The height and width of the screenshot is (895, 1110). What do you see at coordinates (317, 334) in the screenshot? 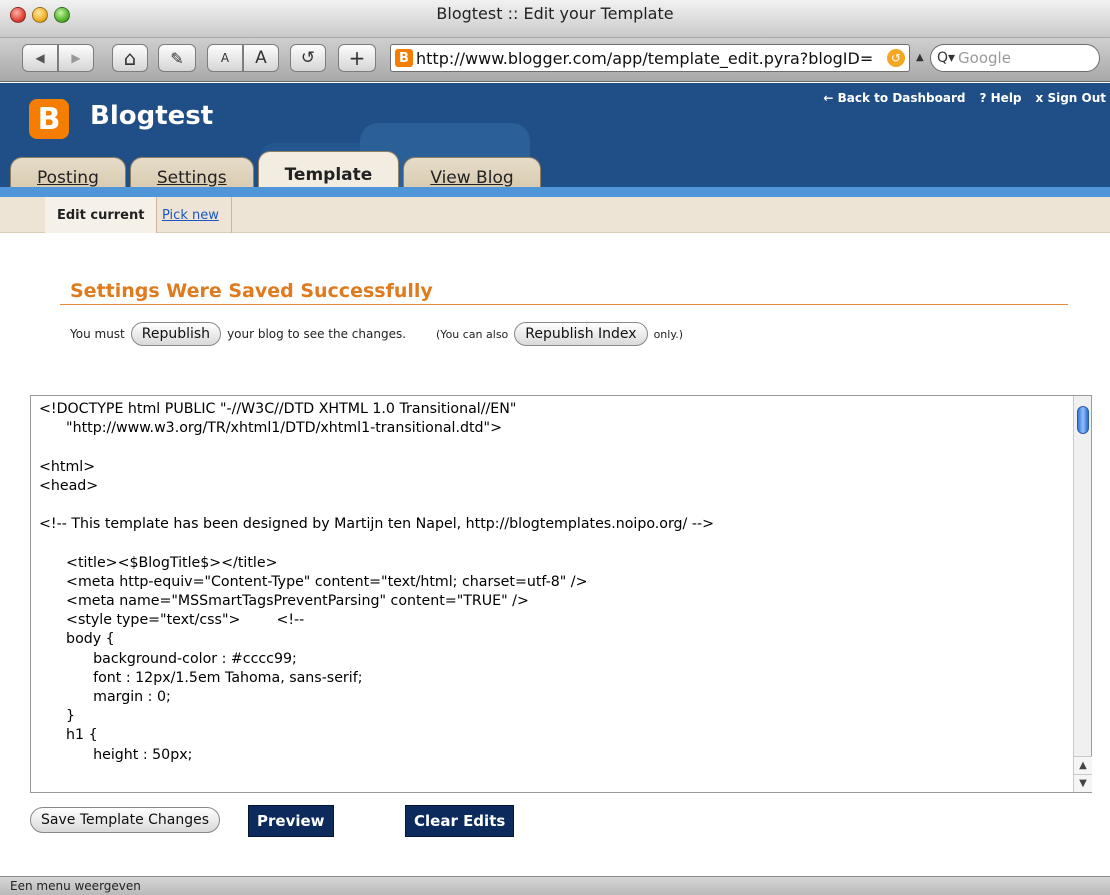
I see `message-middle: your blog to see the changes.` at bounding box center [317, 334].